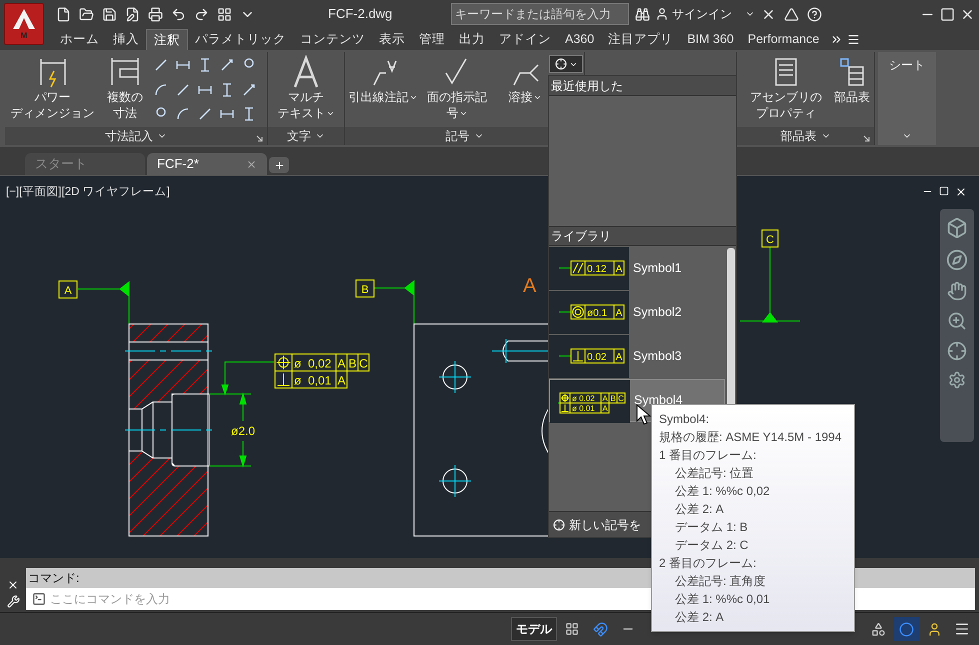  Describe the element at coordinates (129, 136) in the screenshot. I see `panel-title: 寸法記入` at that location.